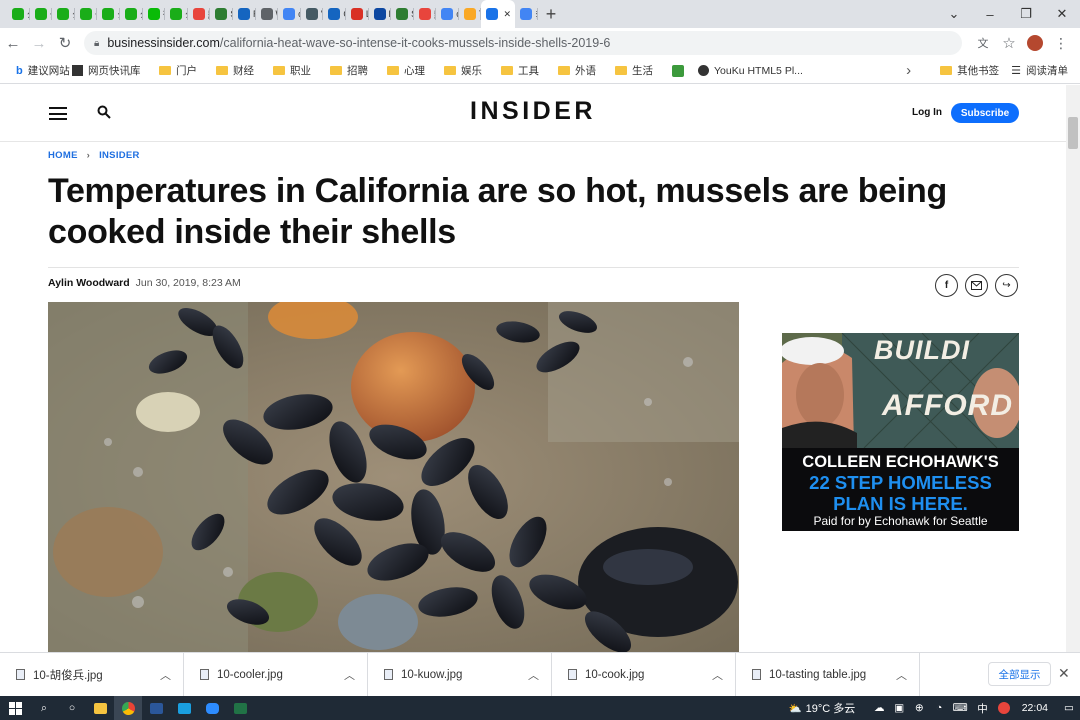 Image resolution: width=1080 pixels, height=720 pixels. What do you see at coordinates (115, 71) in the screenshot?
I see `bookmark-item: 网页快讯库` at bounding box center [115, 71].